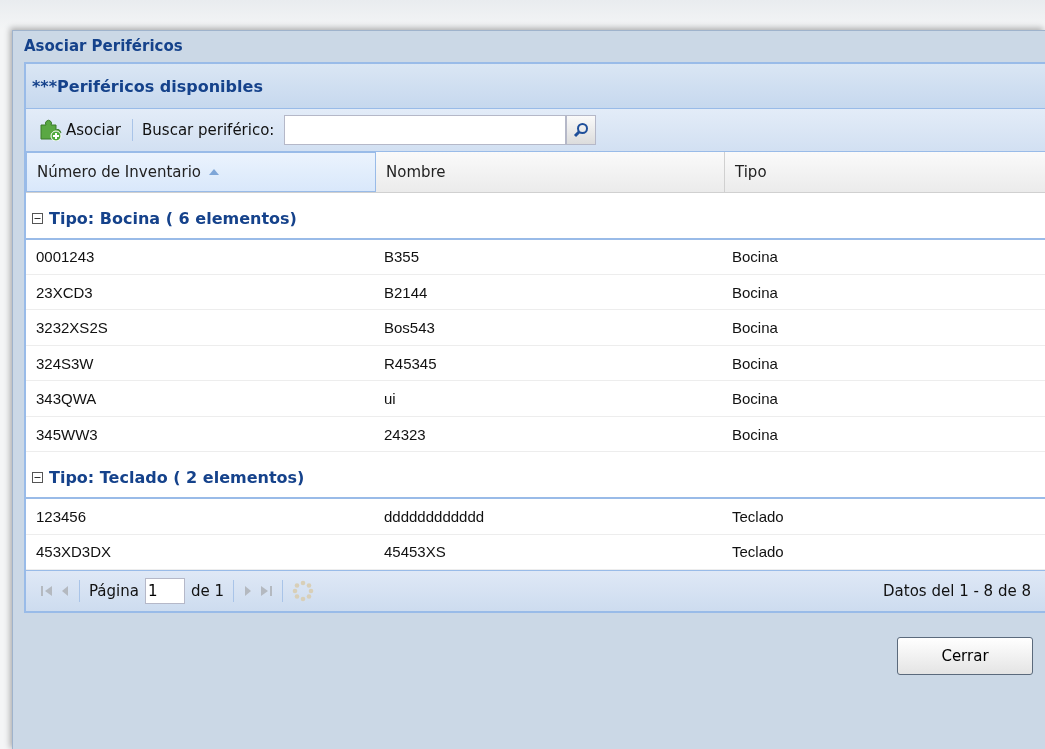 The image size is (1045, 749). What do you see at coordinates (303, 591) in the screenshot?
I see `refresh-icon` at bounding box center [303, 591].